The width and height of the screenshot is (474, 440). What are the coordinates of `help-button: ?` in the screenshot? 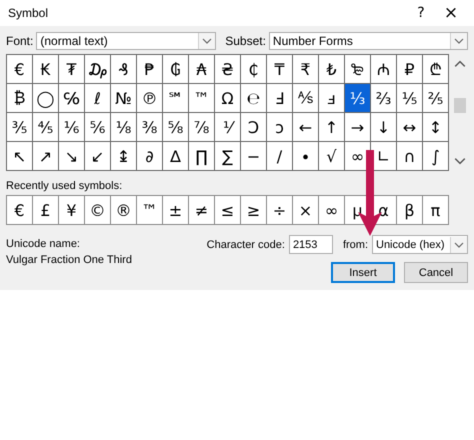 It's located at (421, 13).